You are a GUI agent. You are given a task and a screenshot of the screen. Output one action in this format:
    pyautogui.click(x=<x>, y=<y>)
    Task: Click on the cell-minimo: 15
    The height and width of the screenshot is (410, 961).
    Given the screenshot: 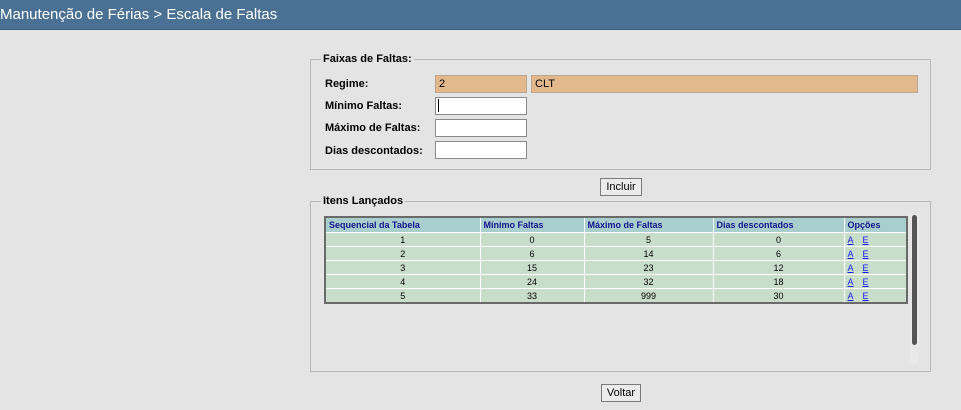 What is the action you would take?
    pyautogui.click(x=532, y=267)
    